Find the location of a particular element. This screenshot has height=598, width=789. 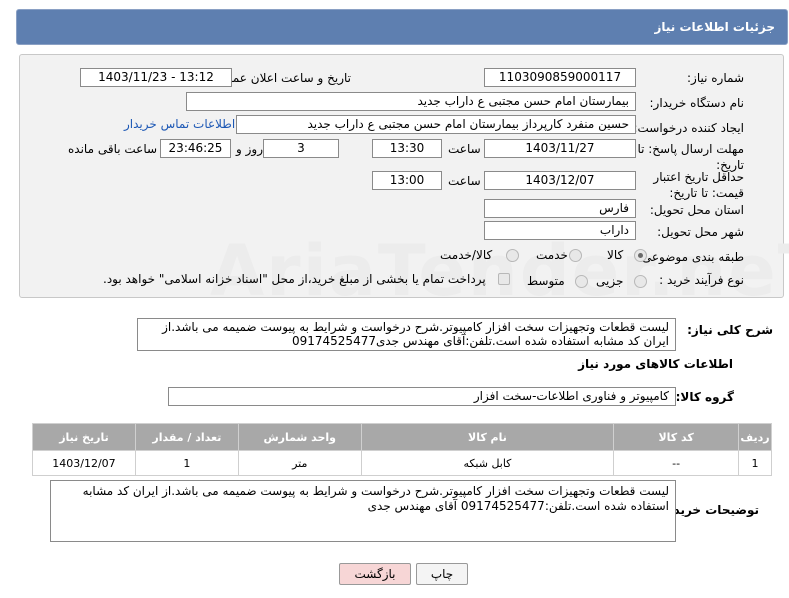

validity-time-label: ساعت is located at coordinates (464, 181).